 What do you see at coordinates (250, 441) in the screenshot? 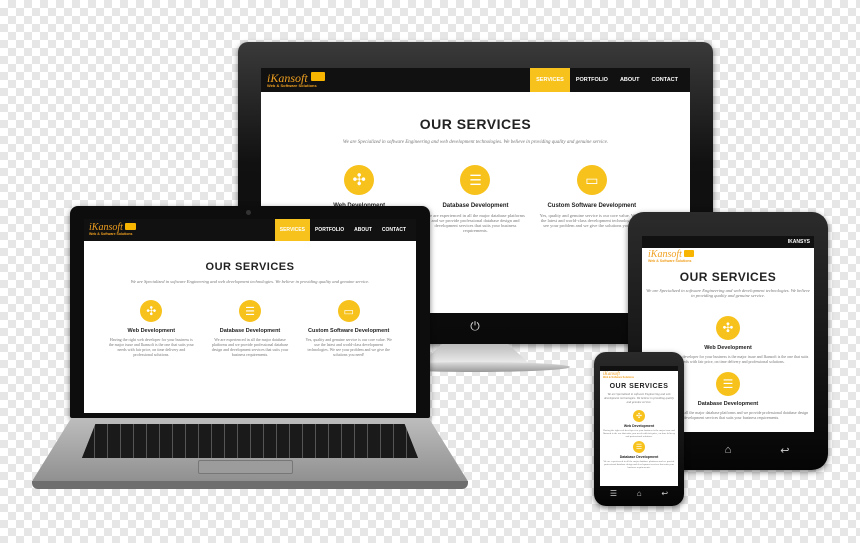
I see `keyboard` at bounding box center [250, 441].